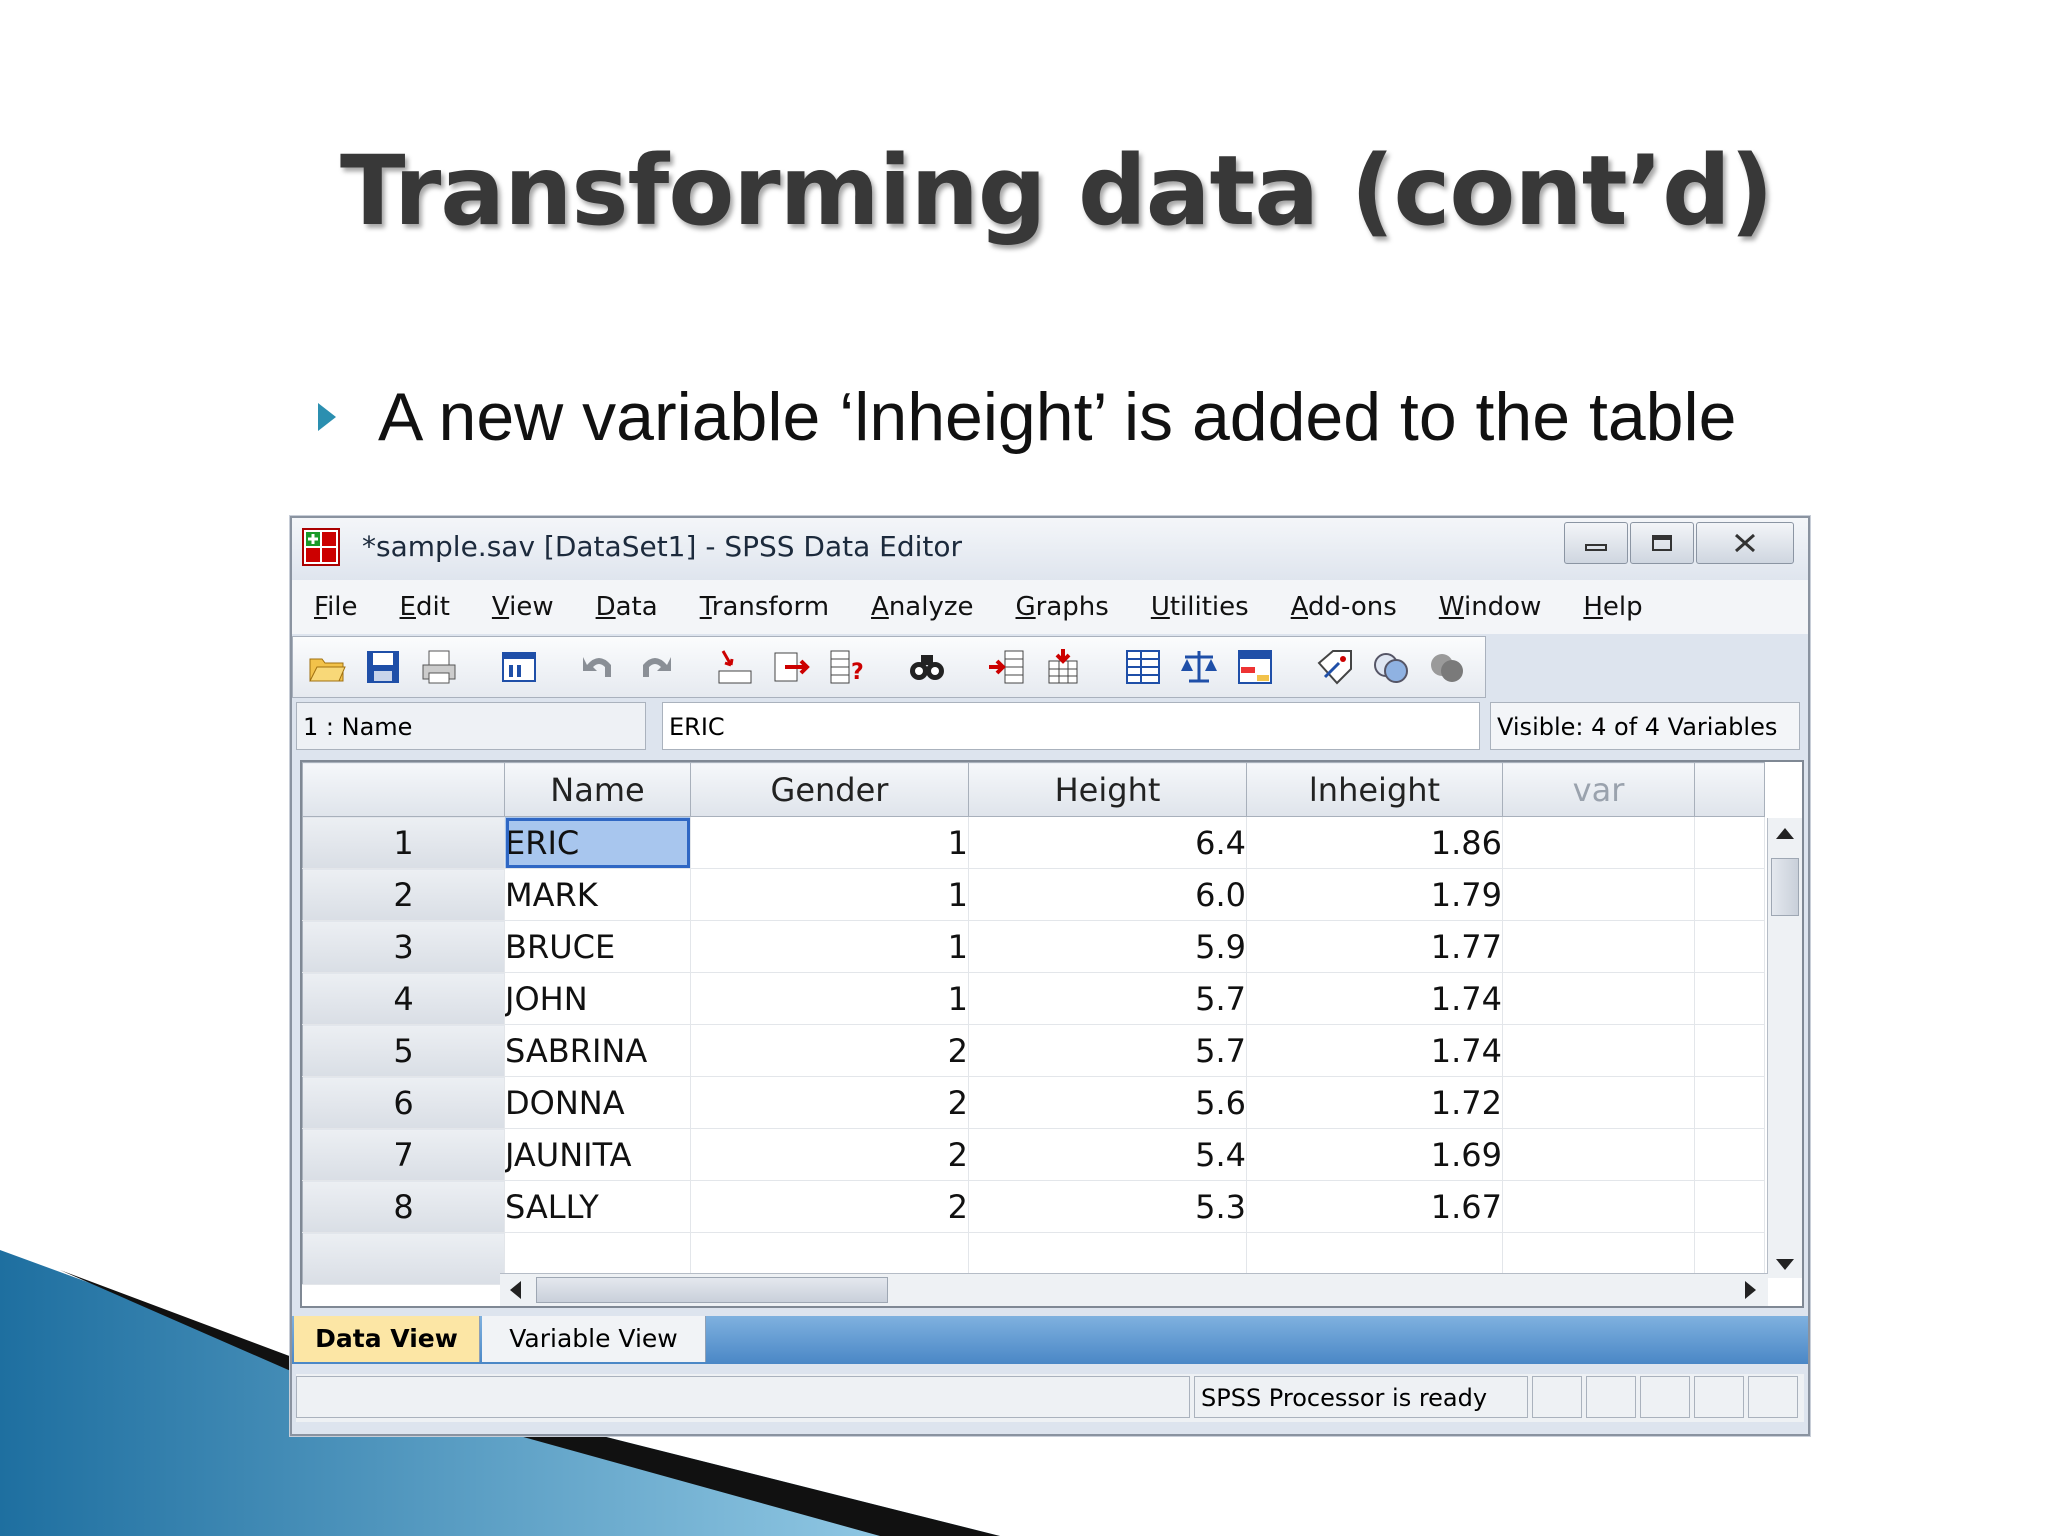 This screenshot has width=2048, height=1536. Describe the element at coordinates (1007, 667) in the screenshot. I see `insert-cases-button` at that location.